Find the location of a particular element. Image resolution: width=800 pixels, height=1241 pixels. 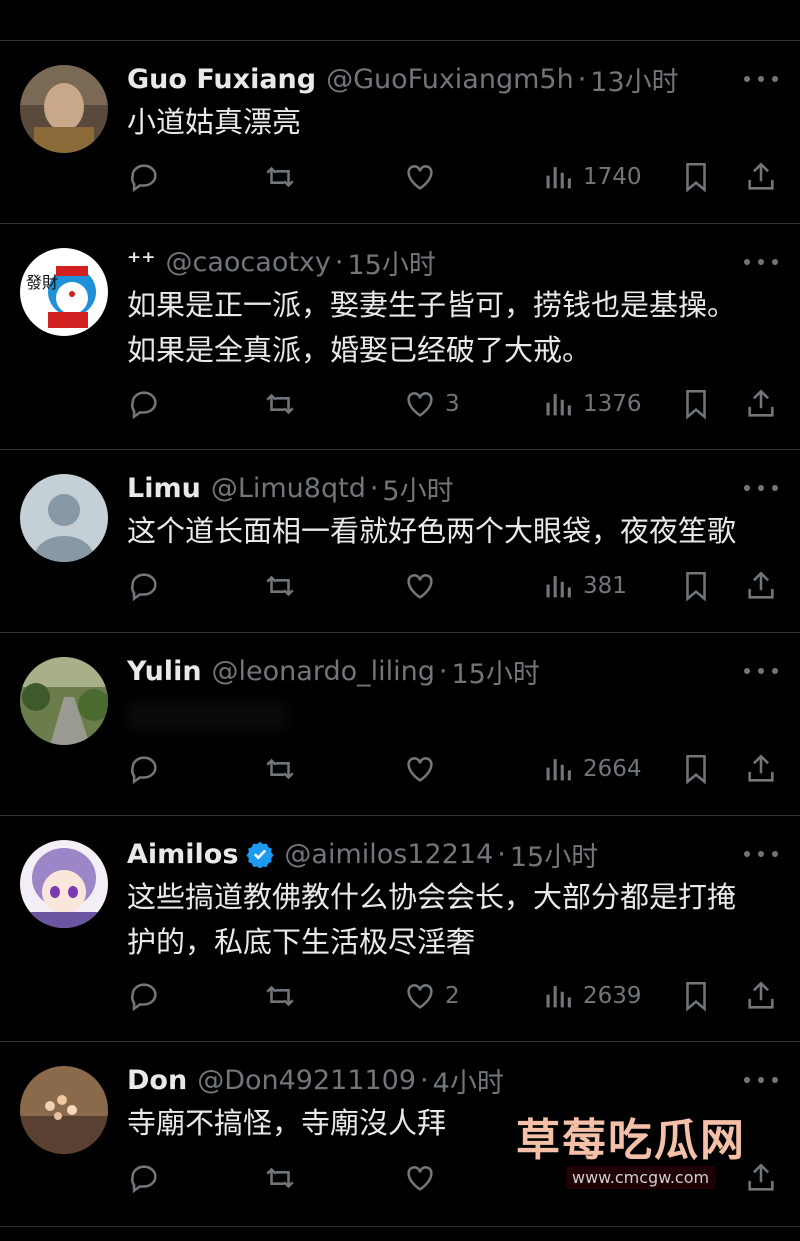

user-handle: @Don49211109 is located at coordinates (306, 1080).